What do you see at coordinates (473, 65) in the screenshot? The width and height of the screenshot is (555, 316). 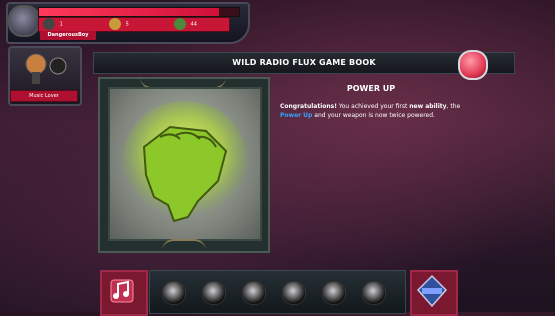 I see `close-button` at bounding box center [473, 65].